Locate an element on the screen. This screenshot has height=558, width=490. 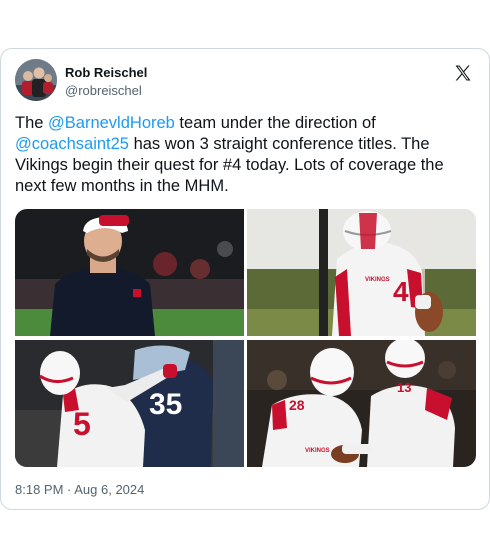
x-logo-icon is located at coordinates (463, 73).